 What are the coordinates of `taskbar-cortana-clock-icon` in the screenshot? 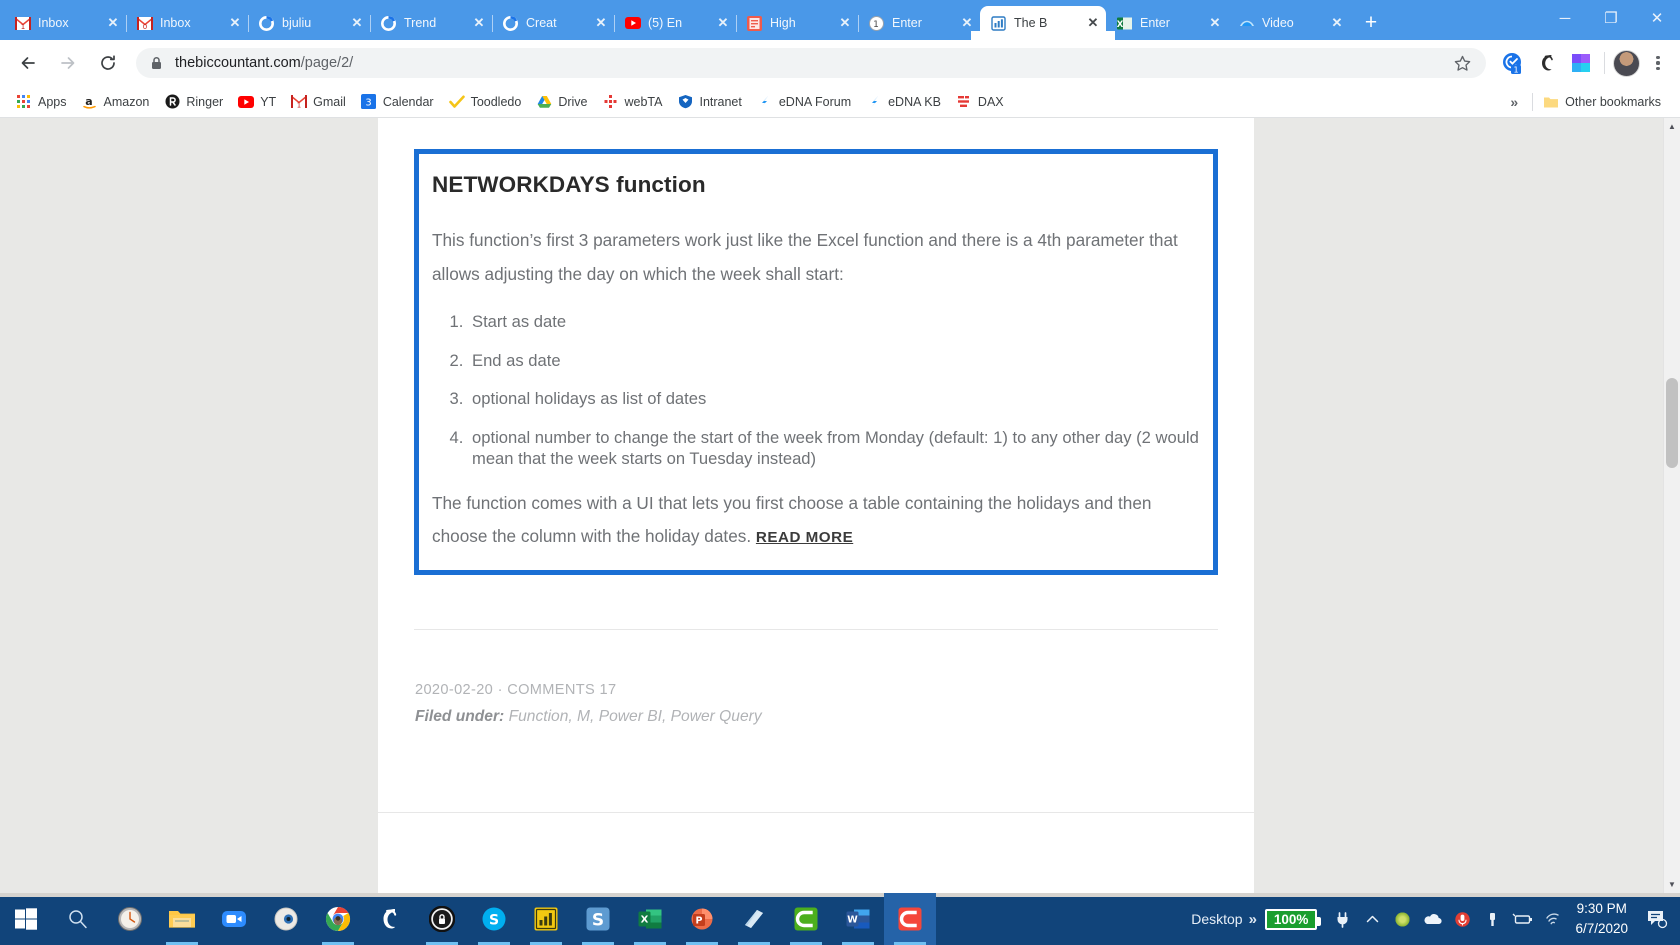 It's located at (130, 919).